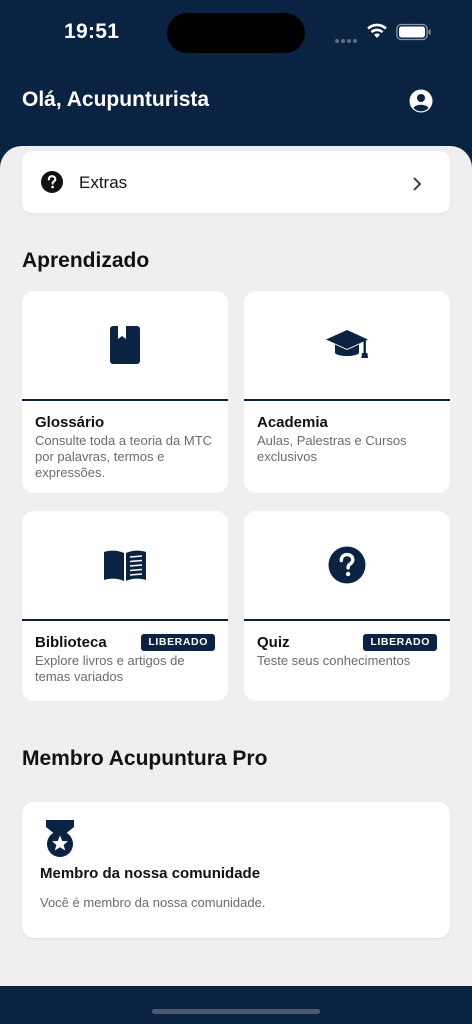  Describe the element at coordinates (125, 345) in the screenshot. I see `book-icon` at that location.